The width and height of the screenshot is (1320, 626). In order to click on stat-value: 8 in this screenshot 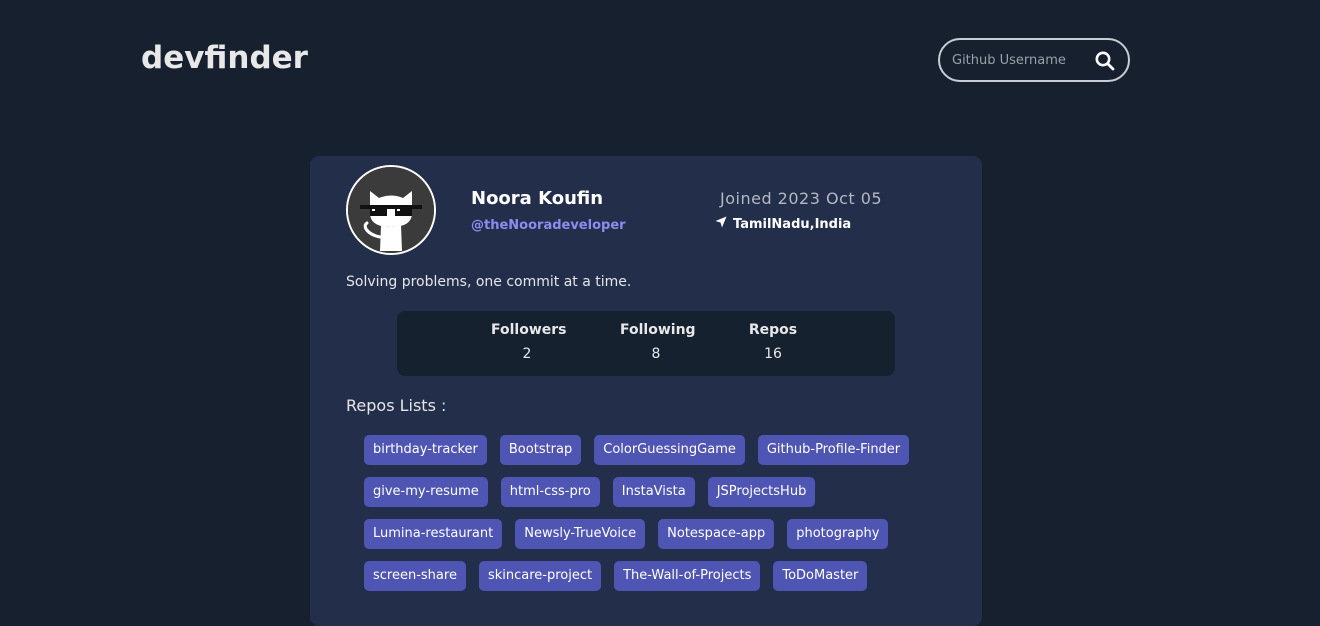, I will do `click(656, 354)`.